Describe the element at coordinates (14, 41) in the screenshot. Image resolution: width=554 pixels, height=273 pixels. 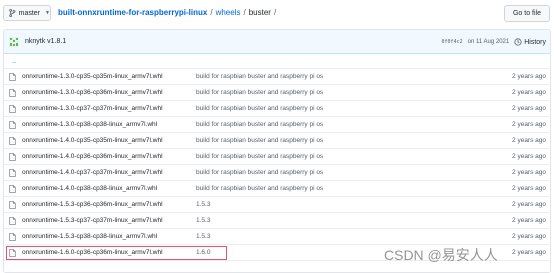
I see `avatar` at that location.